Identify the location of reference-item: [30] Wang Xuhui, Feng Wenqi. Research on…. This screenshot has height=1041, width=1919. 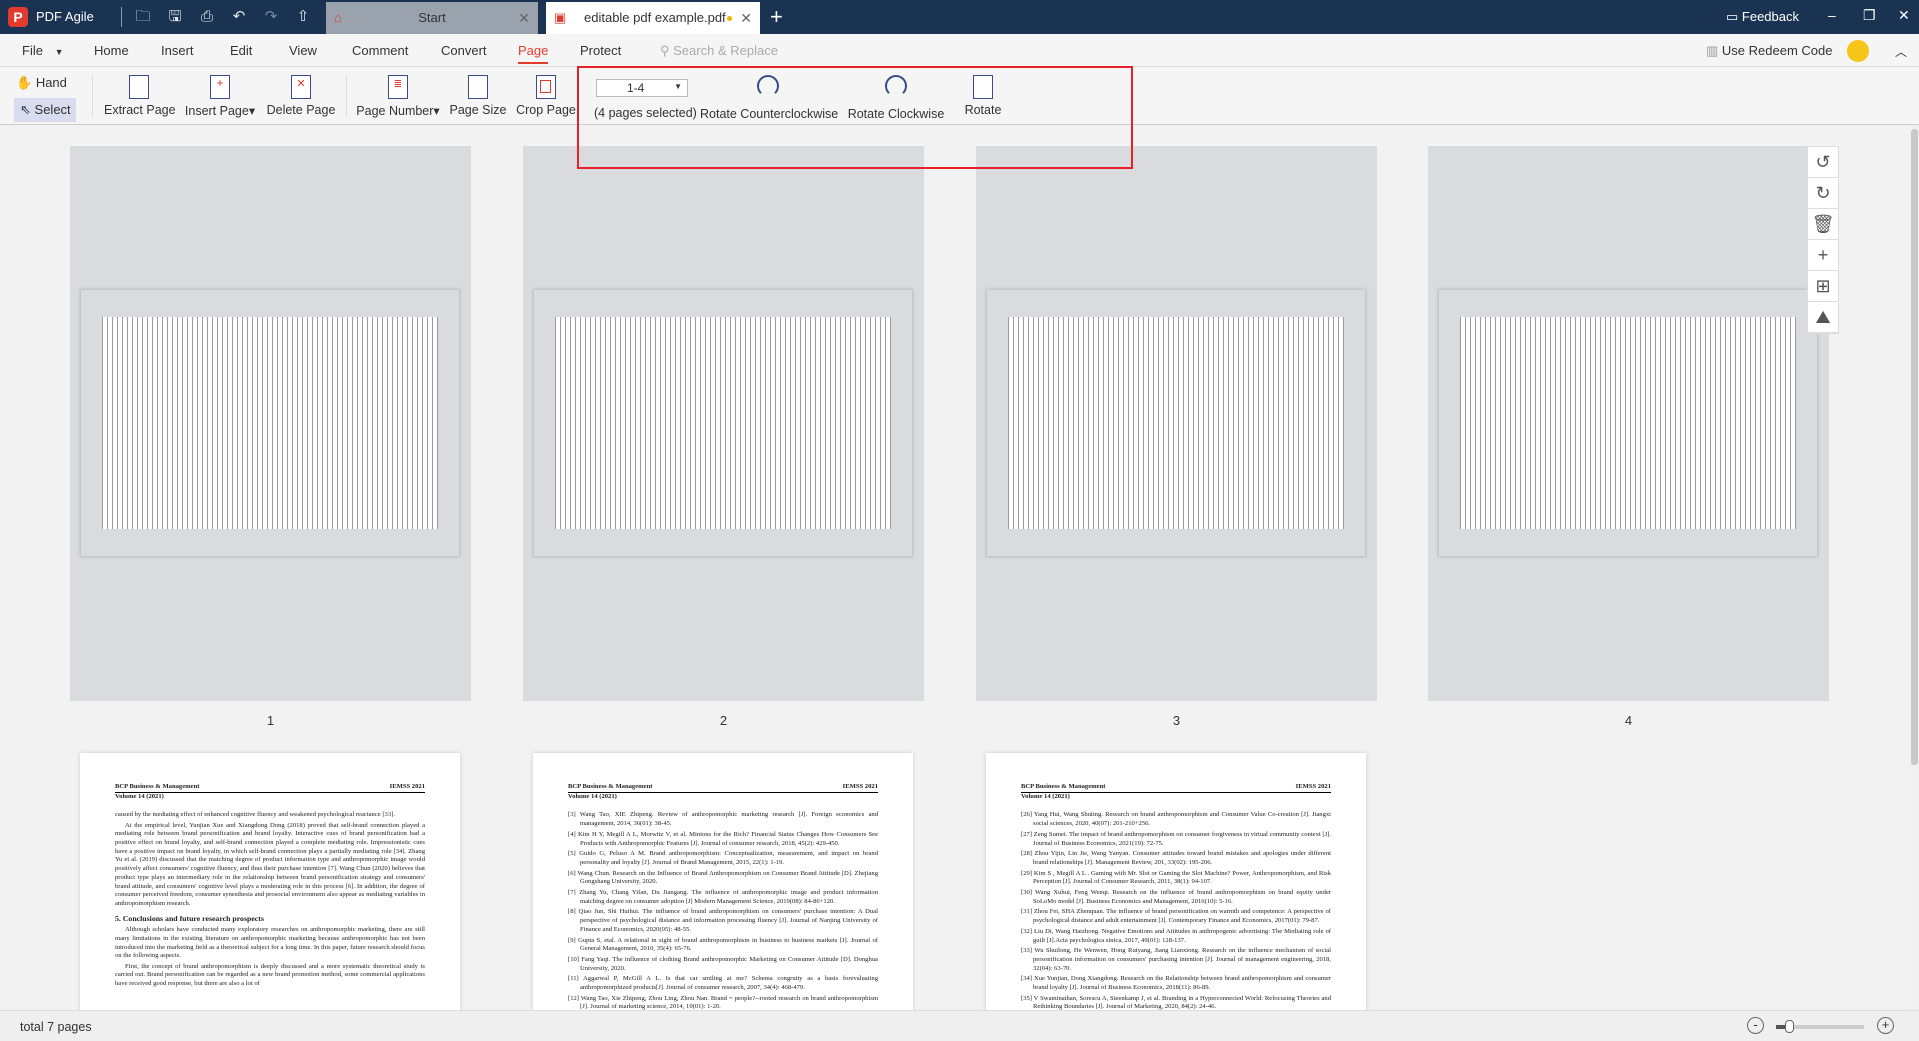
(1176, 897).